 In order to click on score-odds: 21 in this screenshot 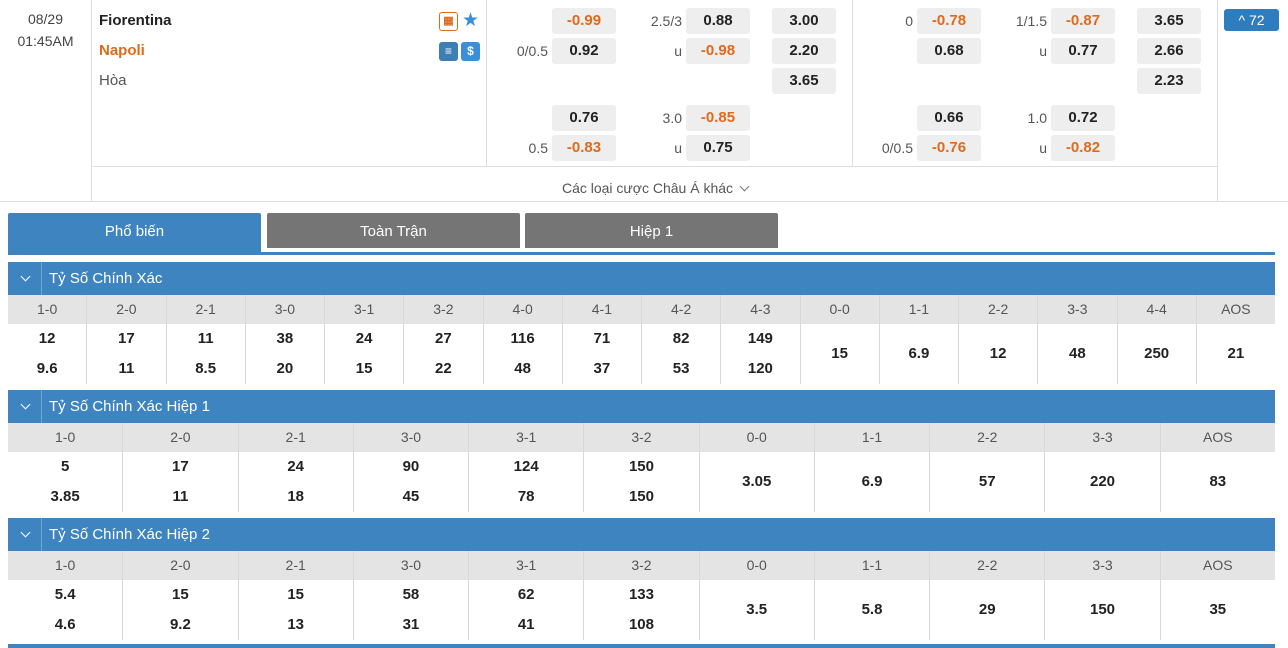, I will do `click(1236, 354)`.